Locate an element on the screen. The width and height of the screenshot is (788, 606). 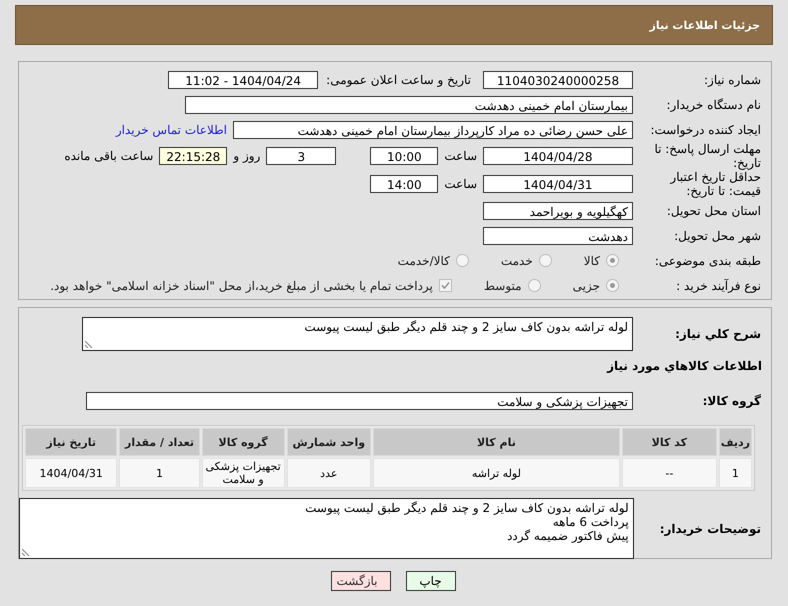
field-label: استان محل تحویل: is located at coordinates (714, 211).